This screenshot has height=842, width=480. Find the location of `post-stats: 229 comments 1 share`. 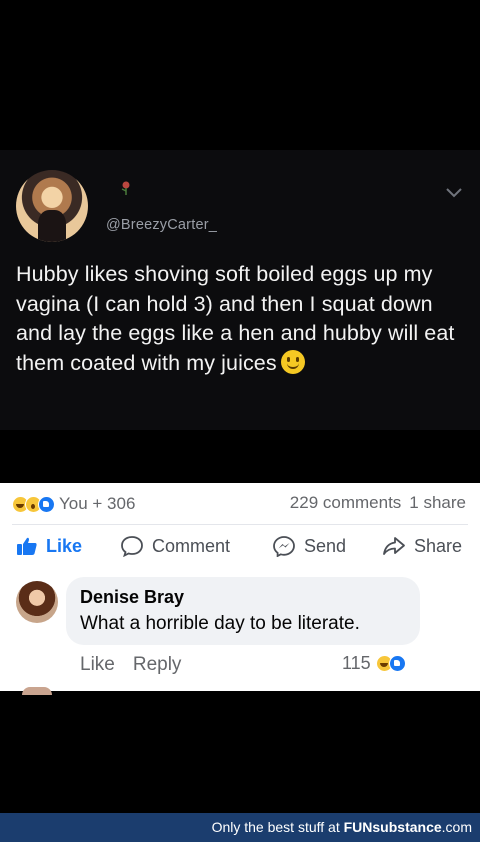

post-stats: 229 comments 1 share is located at coordinates (378, 503).